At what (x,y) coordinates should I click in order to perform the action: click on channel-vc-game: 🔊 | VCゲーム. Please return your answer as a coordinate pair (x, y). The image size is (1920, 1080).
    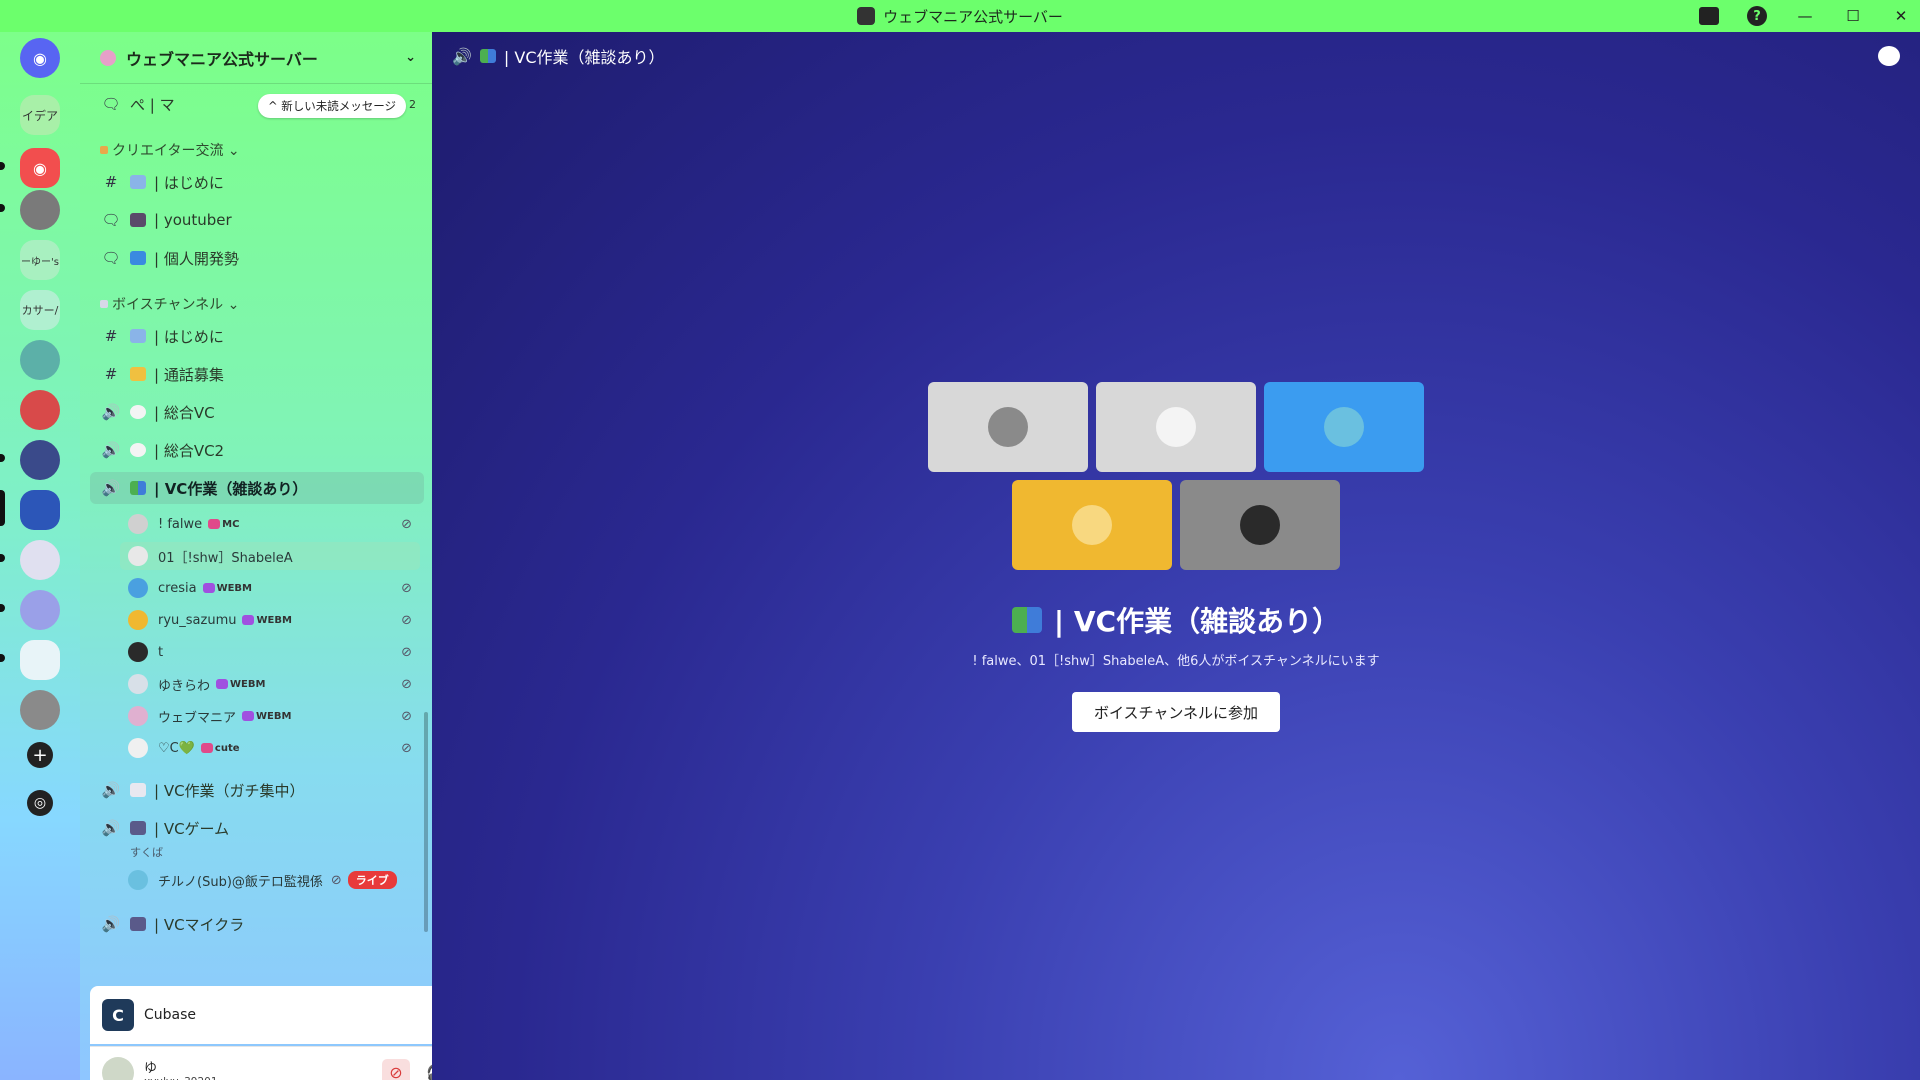
    Looking at the image, I should click on (257, 828).